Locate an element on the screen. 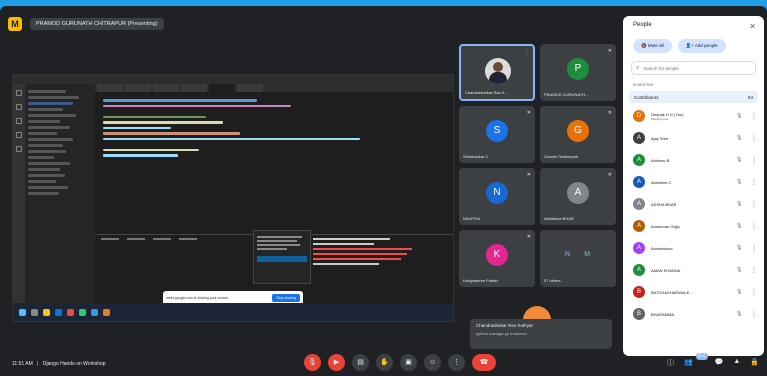 The width and height of the screenshot is (767, 376). others-tile: N M 57 others is located at coordinates (578, 258).